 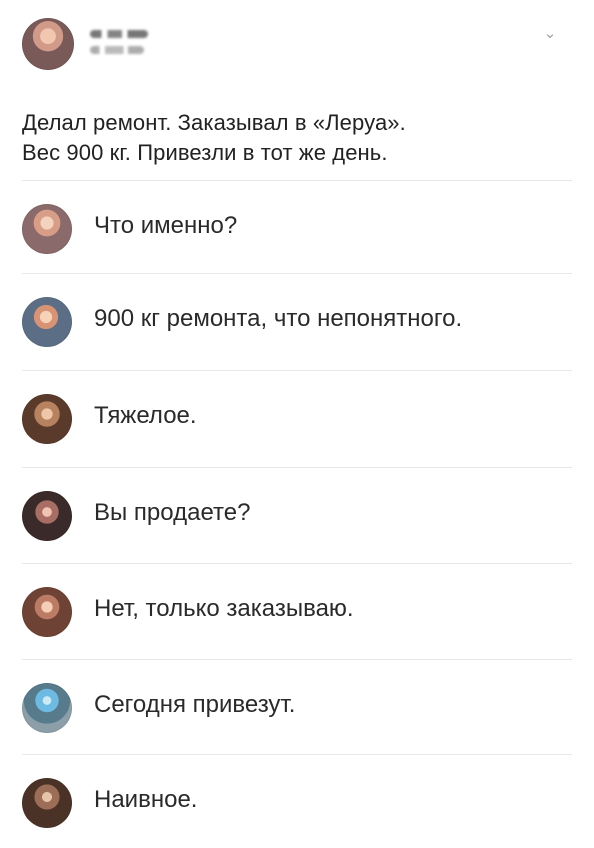 What do you see at coordinates (278, 318) in the screenshot?
I see `comment-text: 900 кг ремонта, что непонятного.` at bounding box center [278, 318].